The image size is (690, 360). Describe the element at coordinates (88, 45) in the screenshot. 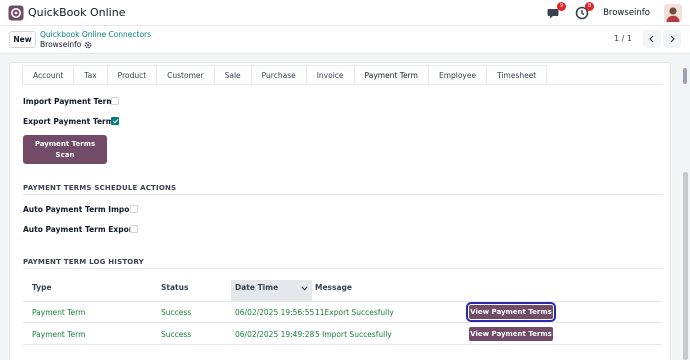

I see `gear-icon` at that location.